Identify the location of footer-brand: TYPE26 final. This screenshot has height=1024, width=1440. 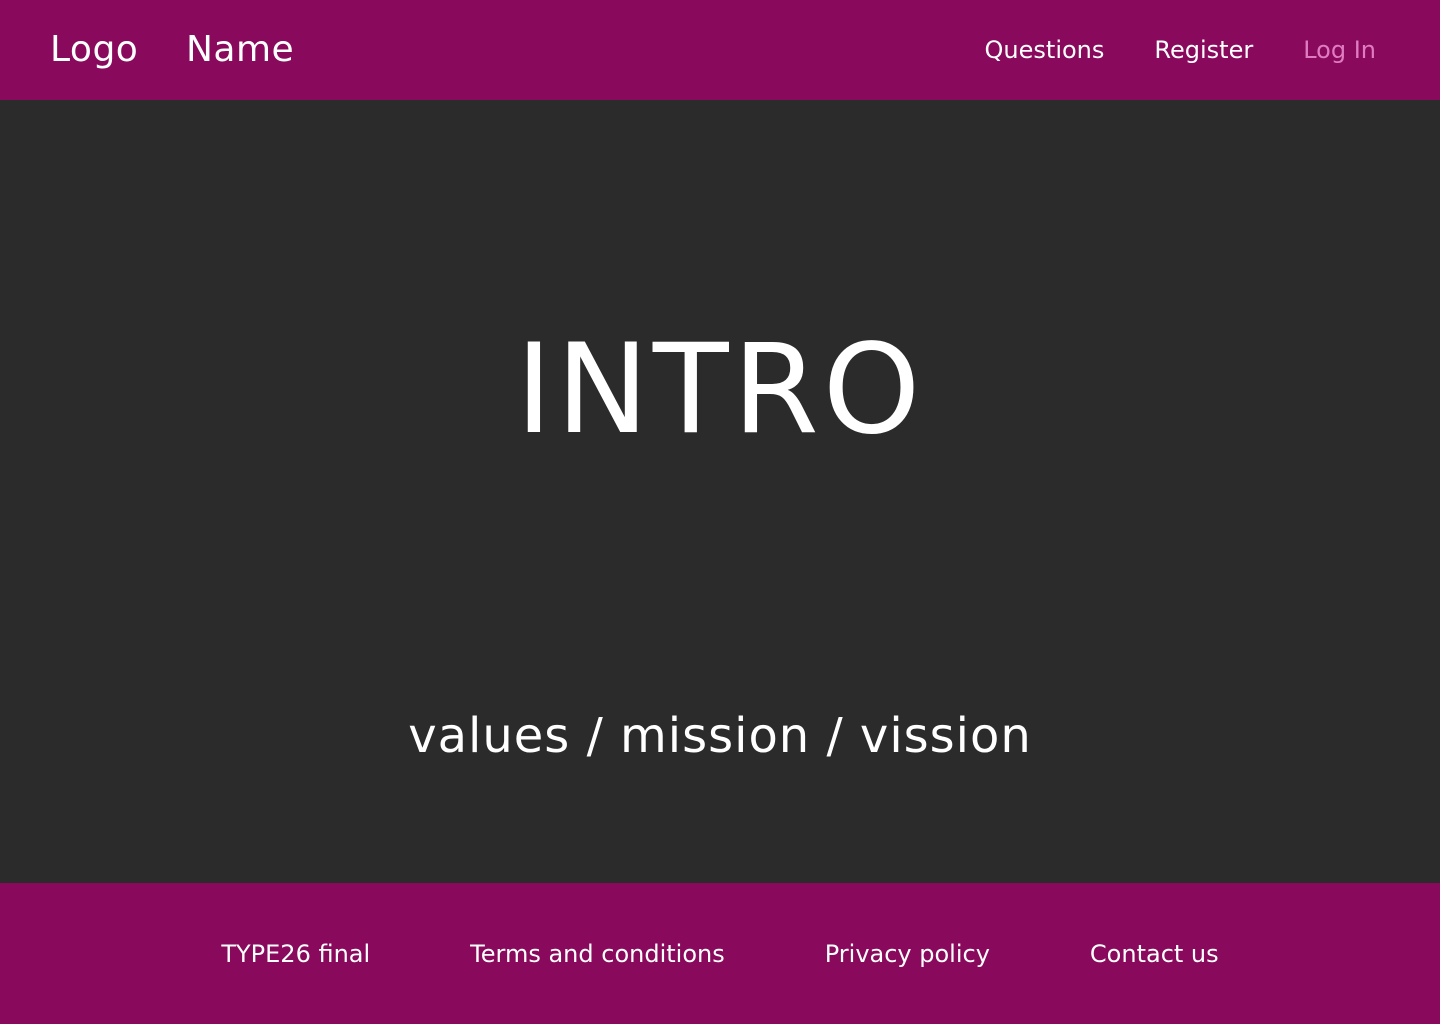
(296, 954).